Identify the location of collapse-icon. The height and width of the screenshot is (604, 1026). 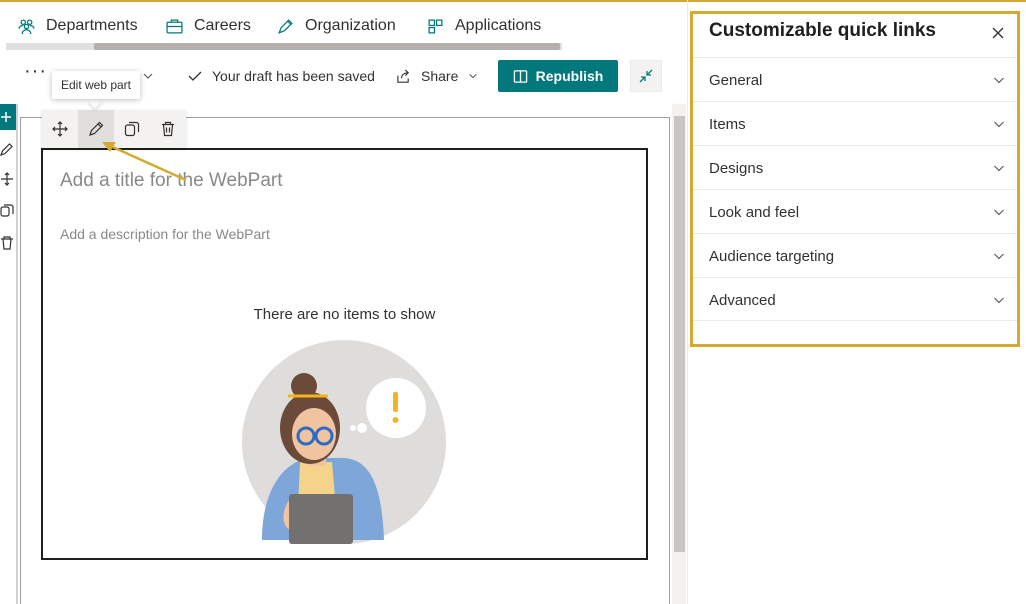
(646, 76).